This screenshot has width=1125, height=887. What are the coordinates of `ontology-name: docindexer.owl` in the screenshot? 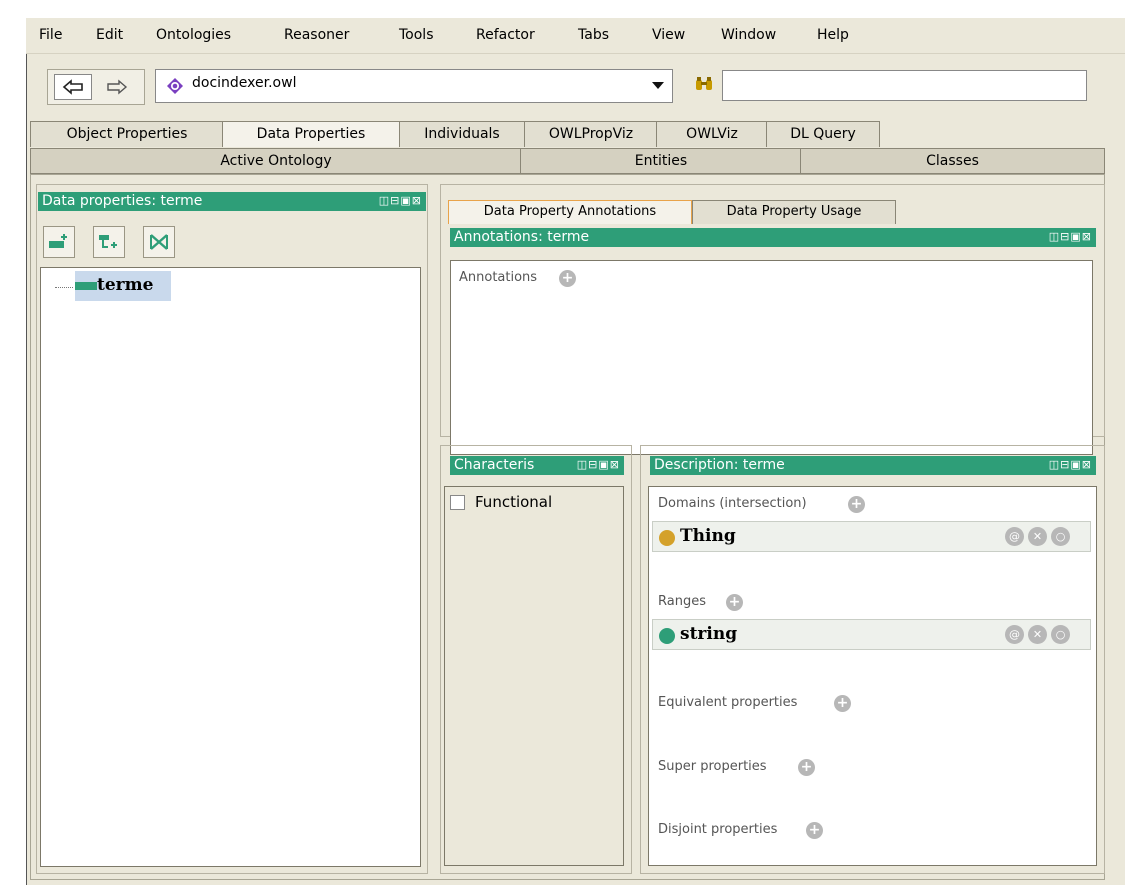 It's located at (244, 83).